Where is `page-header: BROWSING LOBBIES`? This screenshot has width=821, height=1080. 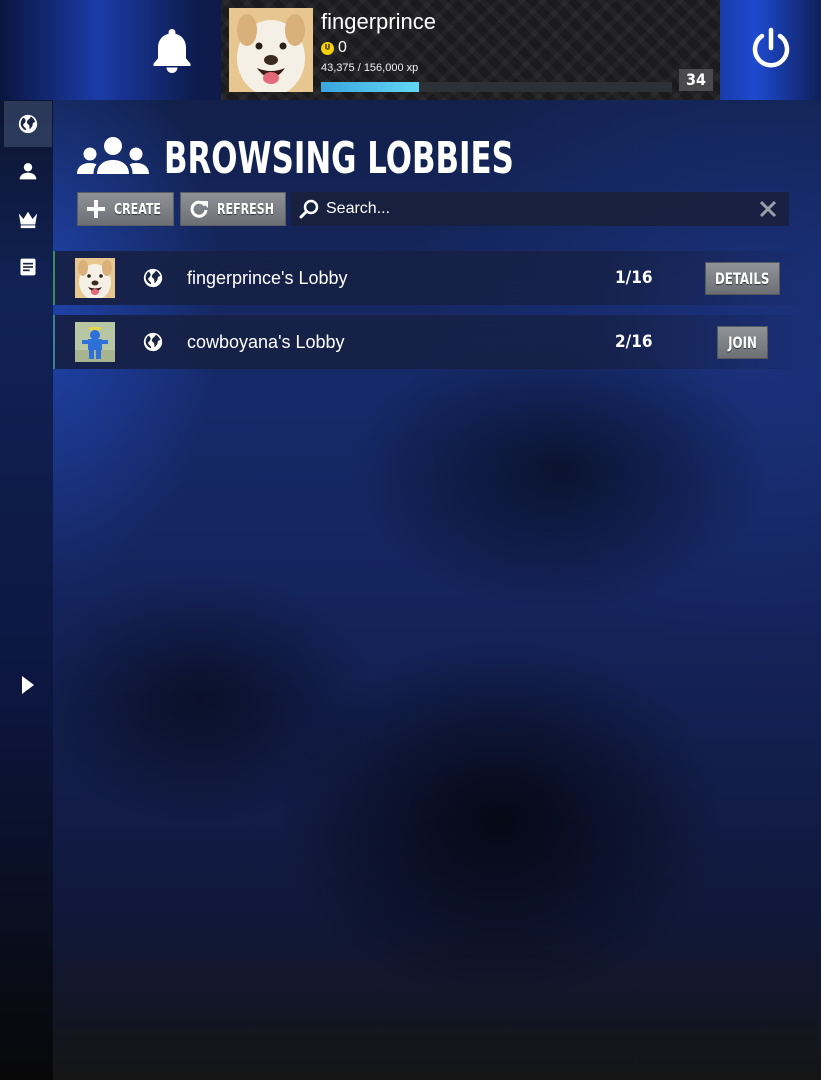 page-header: BROWSING LOBBIES is located at coordinates (344, 158).